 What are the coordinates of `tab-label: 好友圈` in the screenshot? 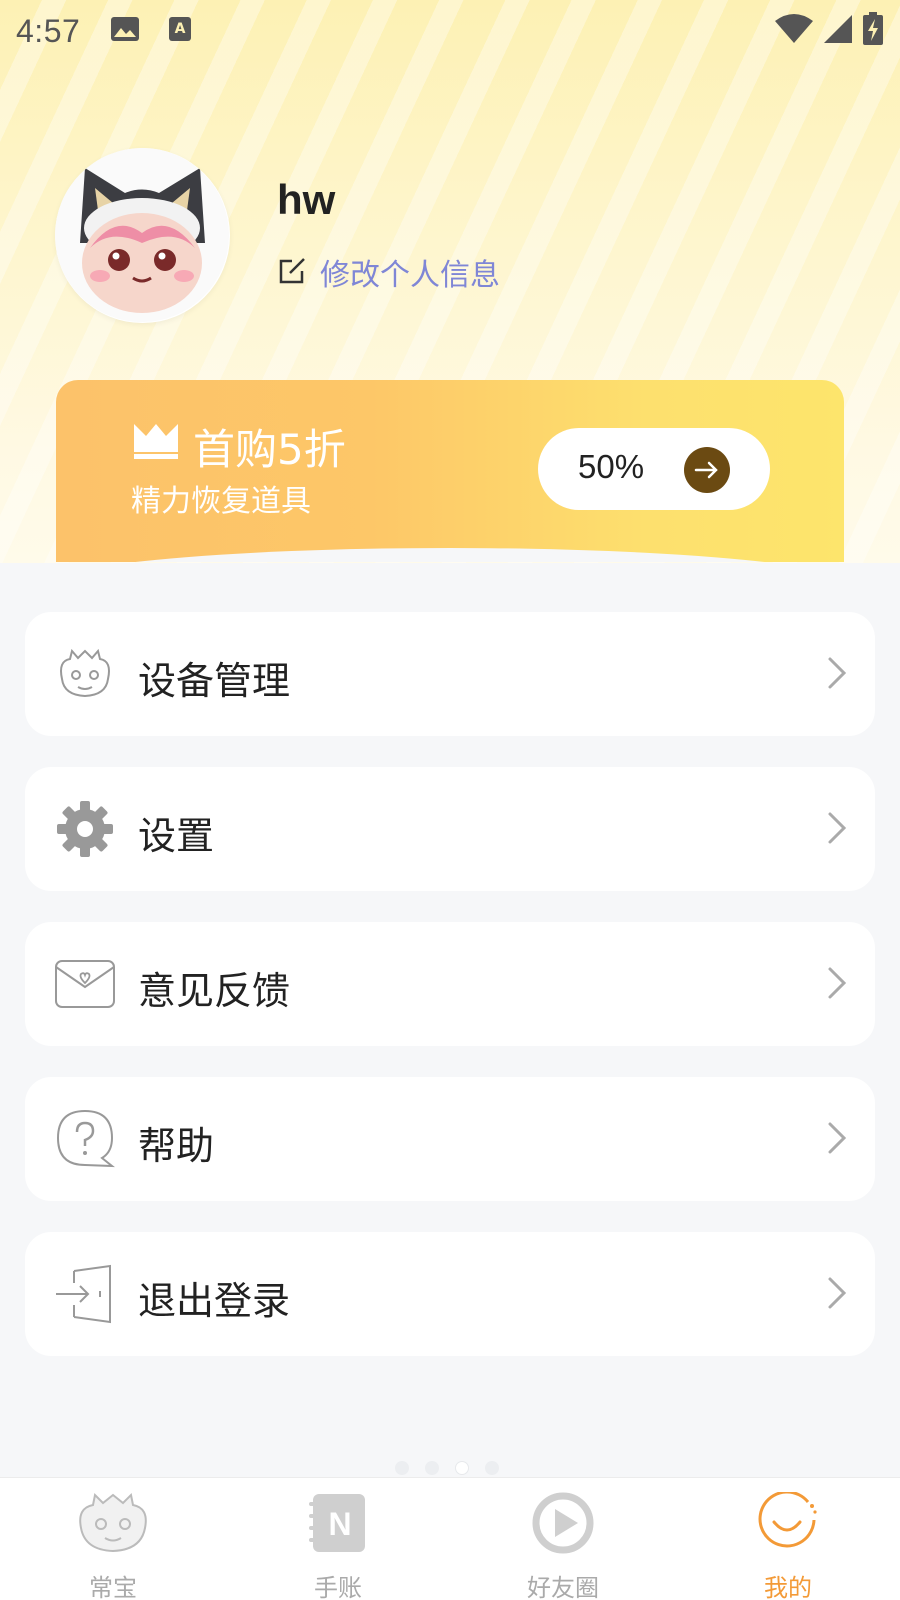 It's located at (563, 1587).